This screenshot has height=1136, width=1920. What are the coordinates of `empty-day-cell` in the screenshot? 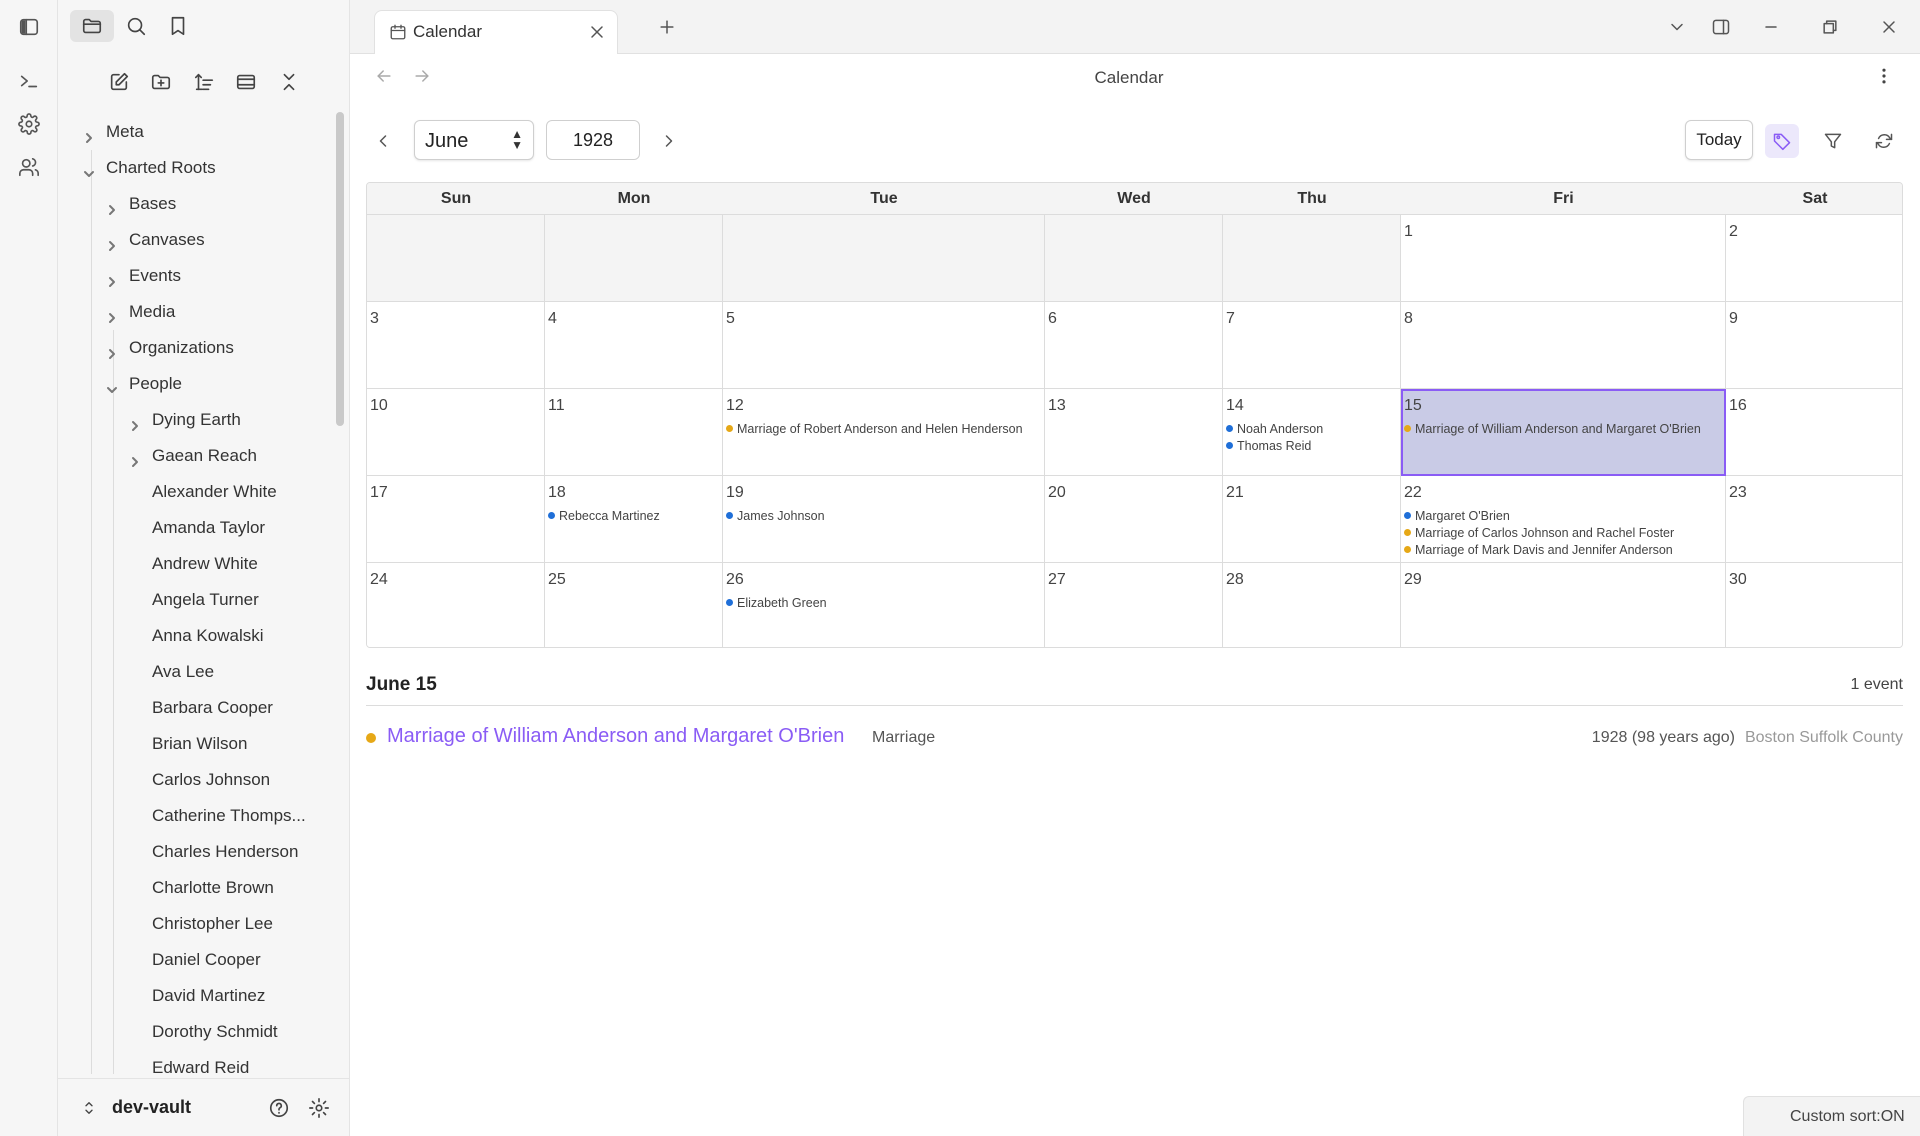 It's located at (1134, 258).